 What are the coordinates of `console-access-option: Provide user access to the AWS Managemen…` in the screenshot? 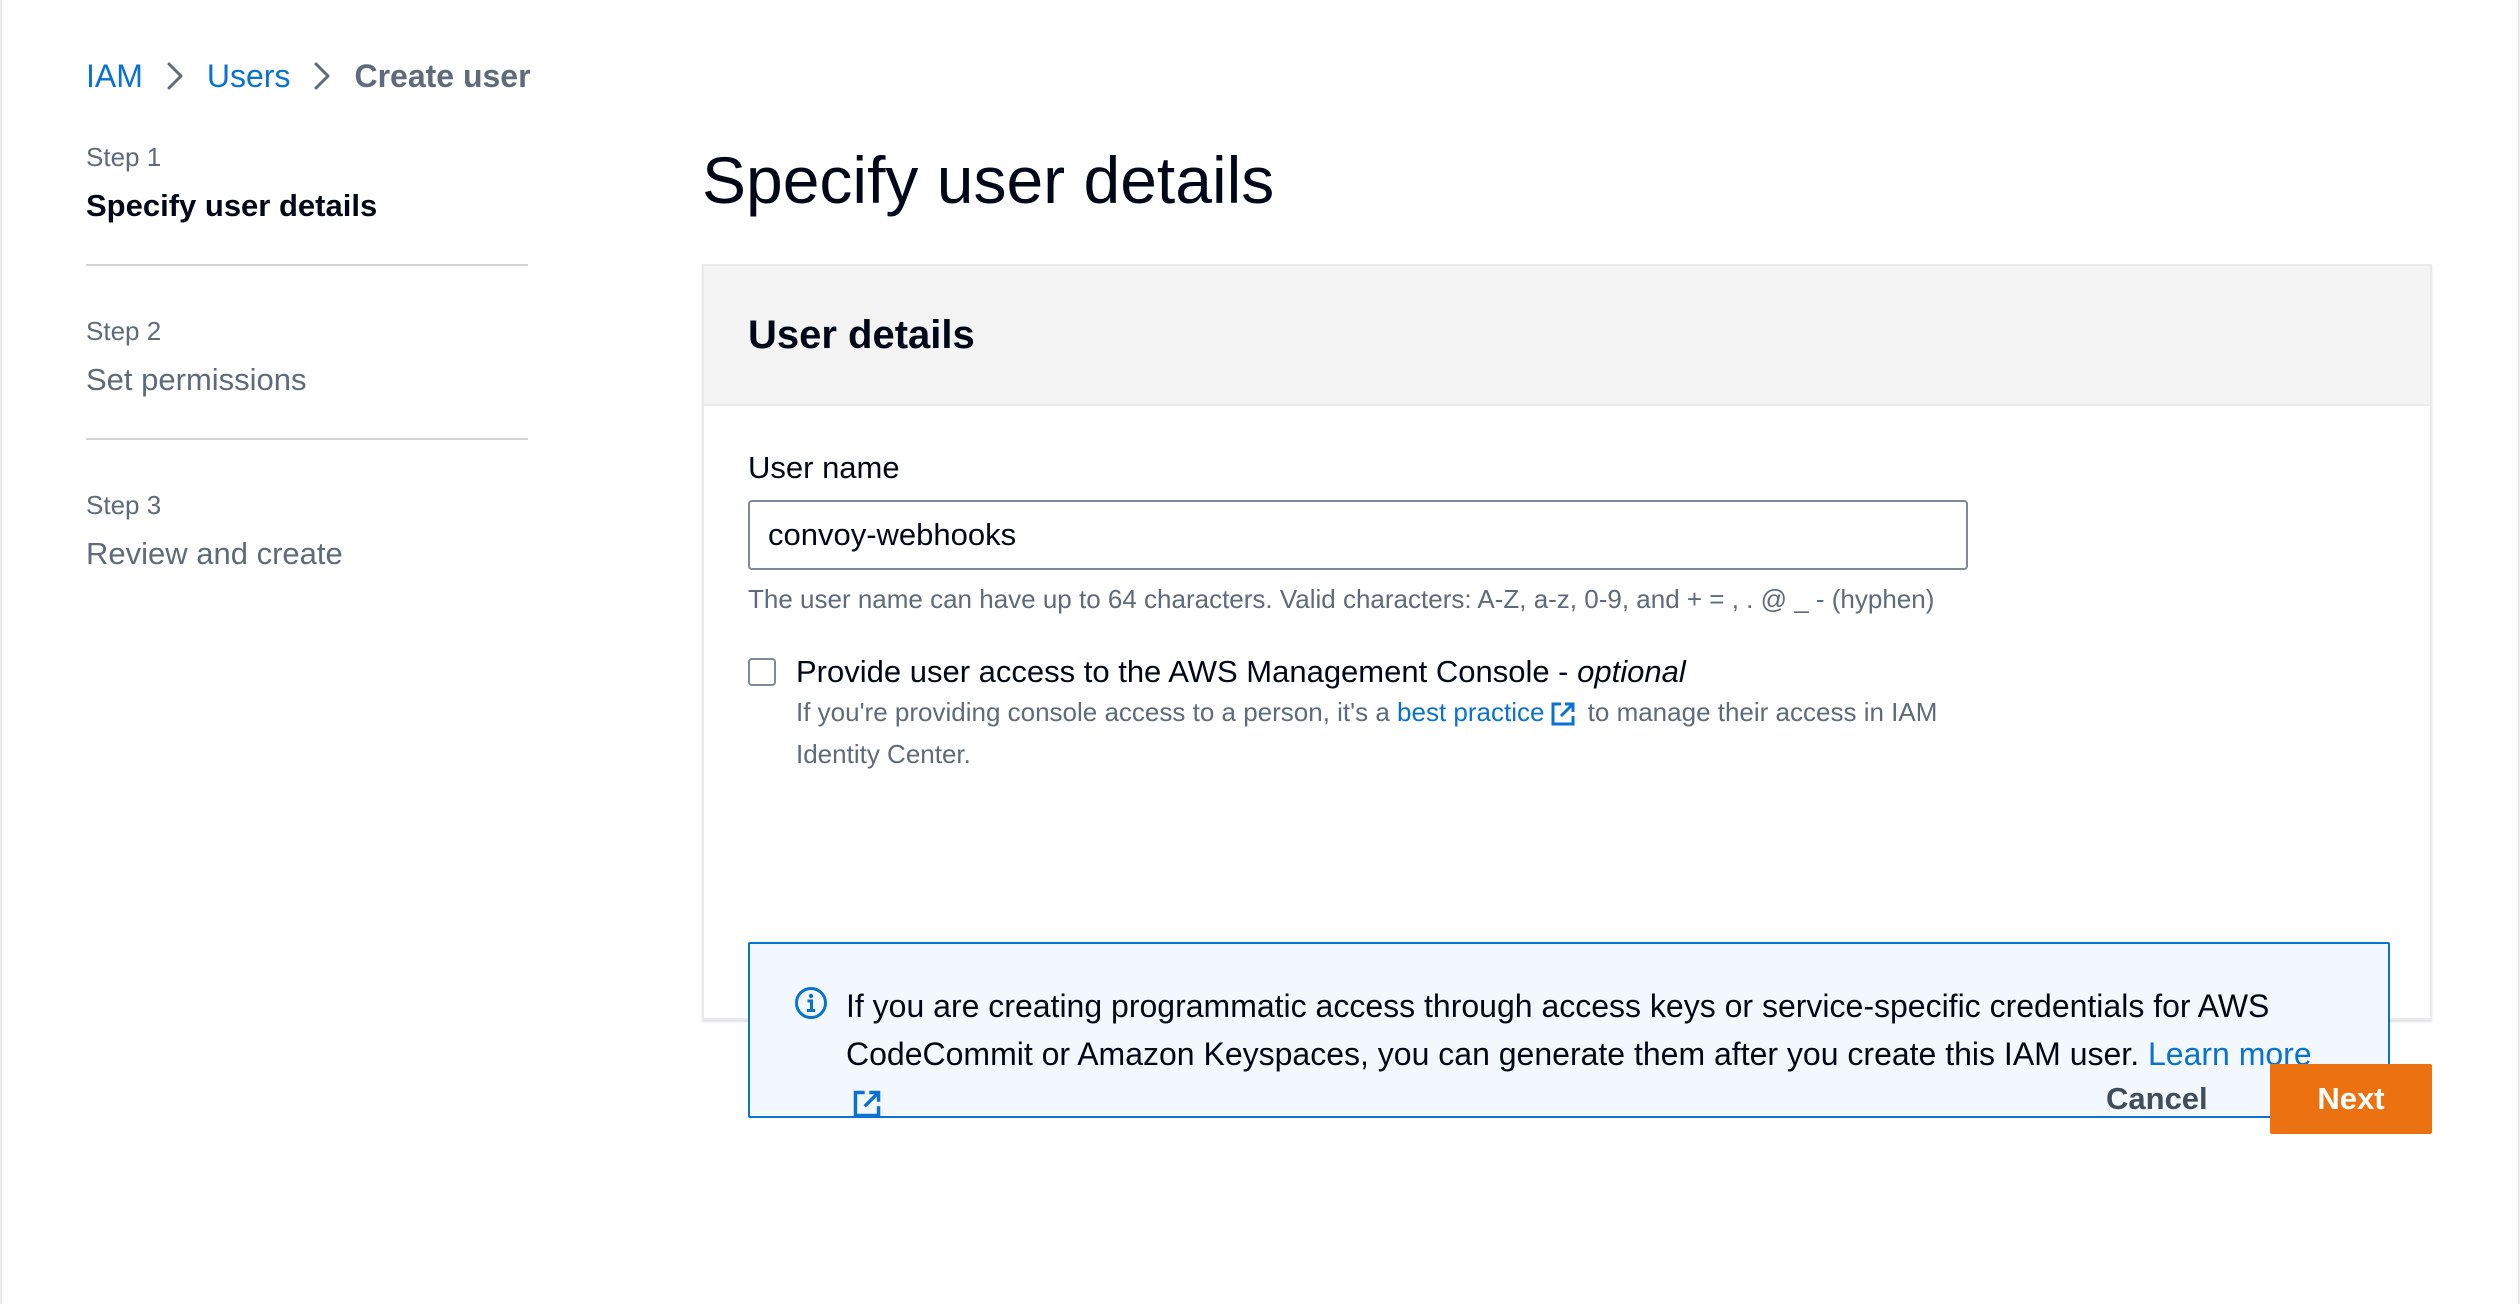 It's located at (1372, 712).